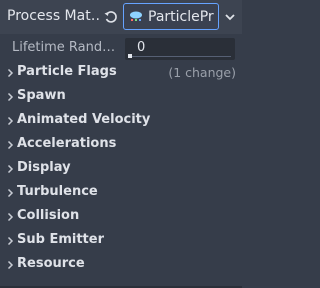 The height and width of the screenshot is (288, 320). What do you see at coordinates (136, 16) in the screenshot?
I see `particle-process-material-icon` at bounding box center [136, 16].